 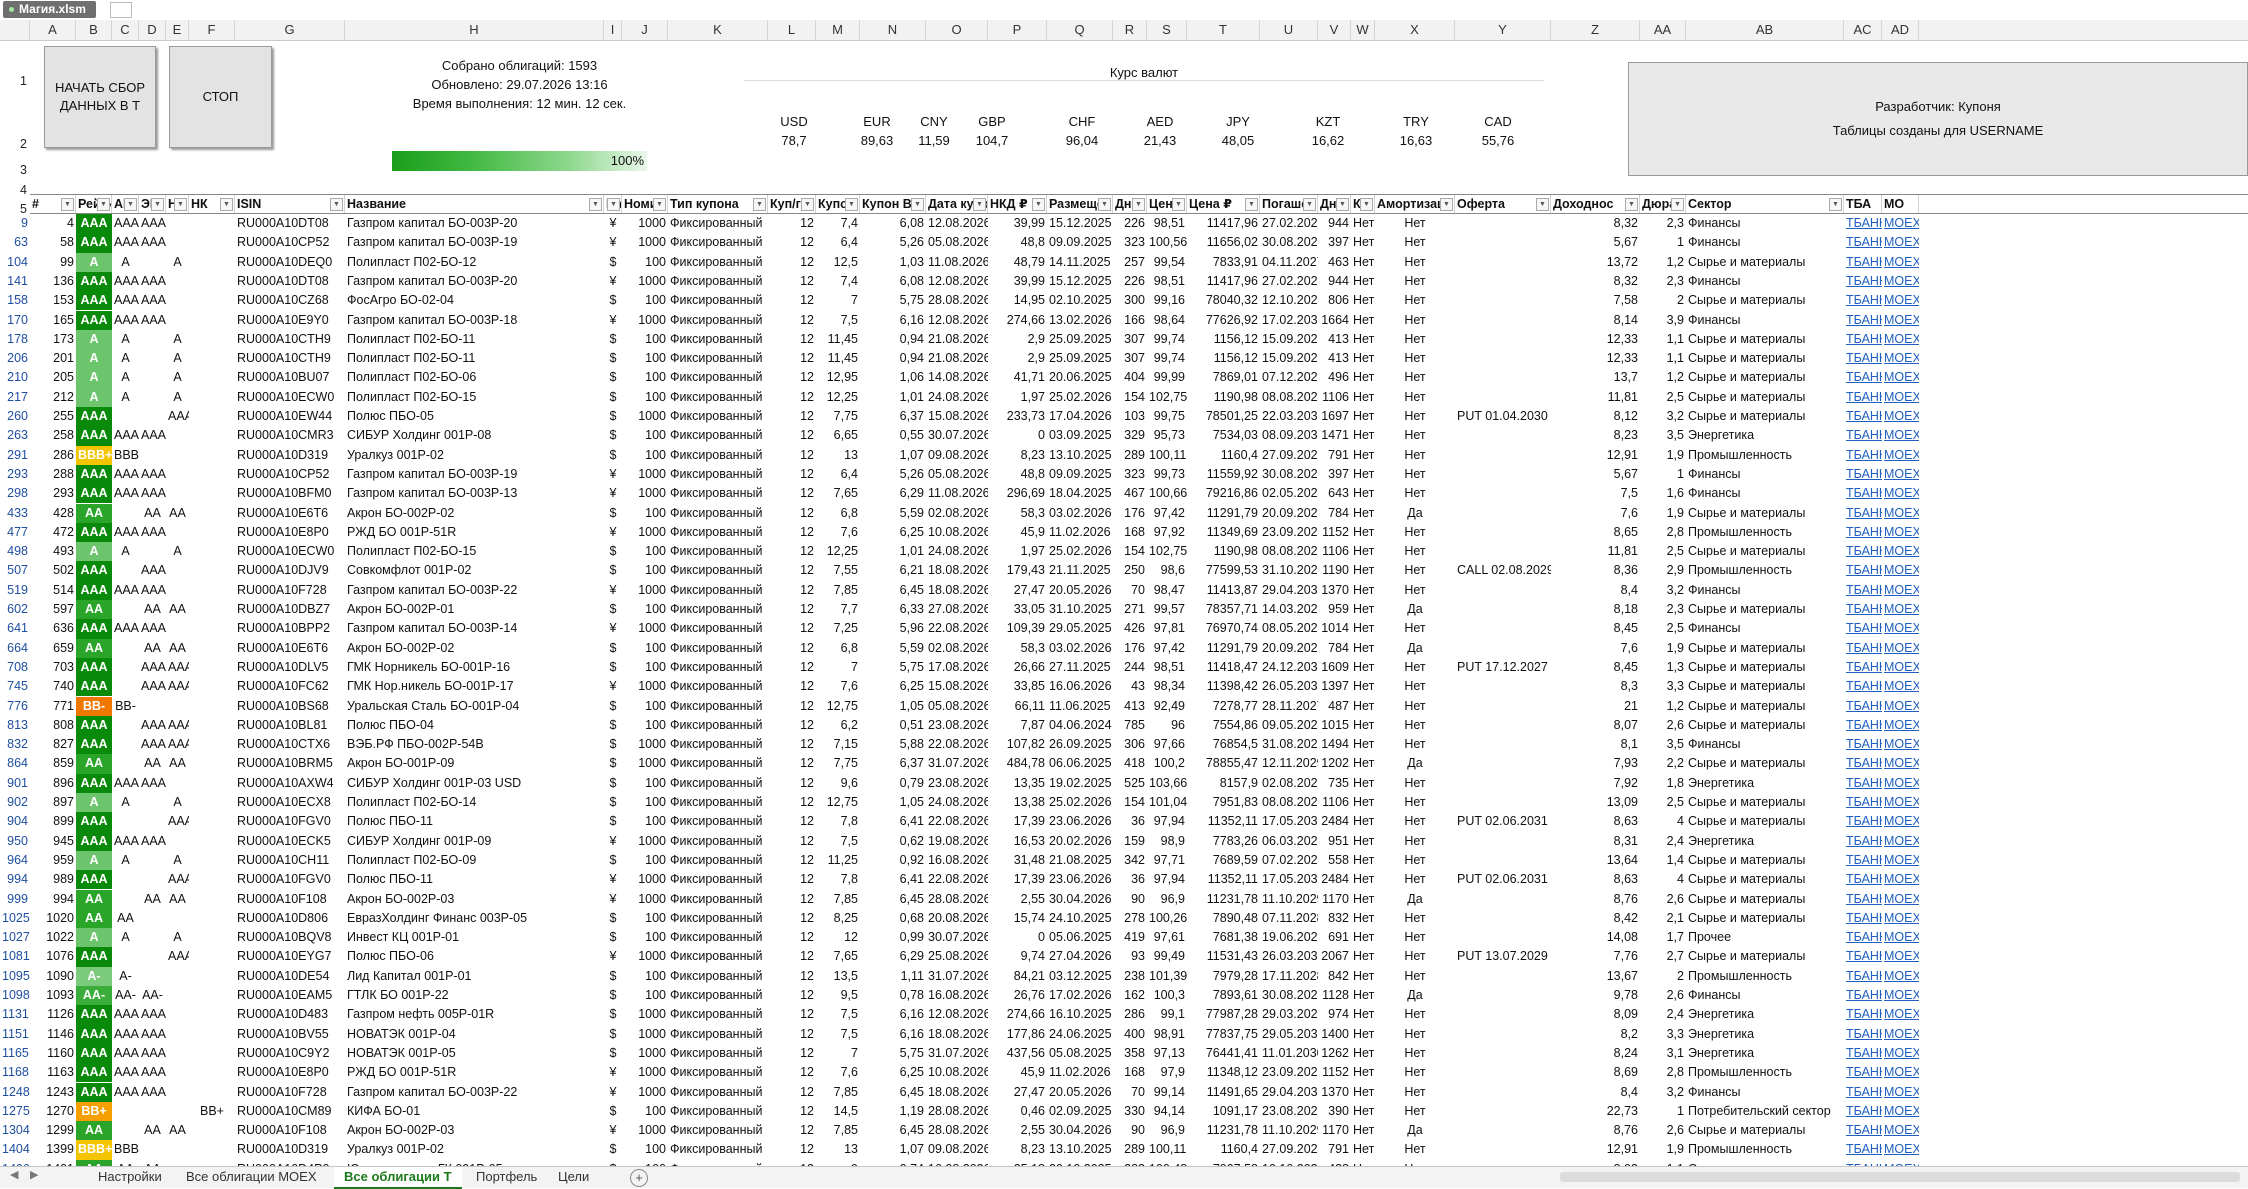 What do you see at coordinates (1167, 1053) in the screenshot?
I see `cell: 97,13` at bounding box center [1167, 1053].